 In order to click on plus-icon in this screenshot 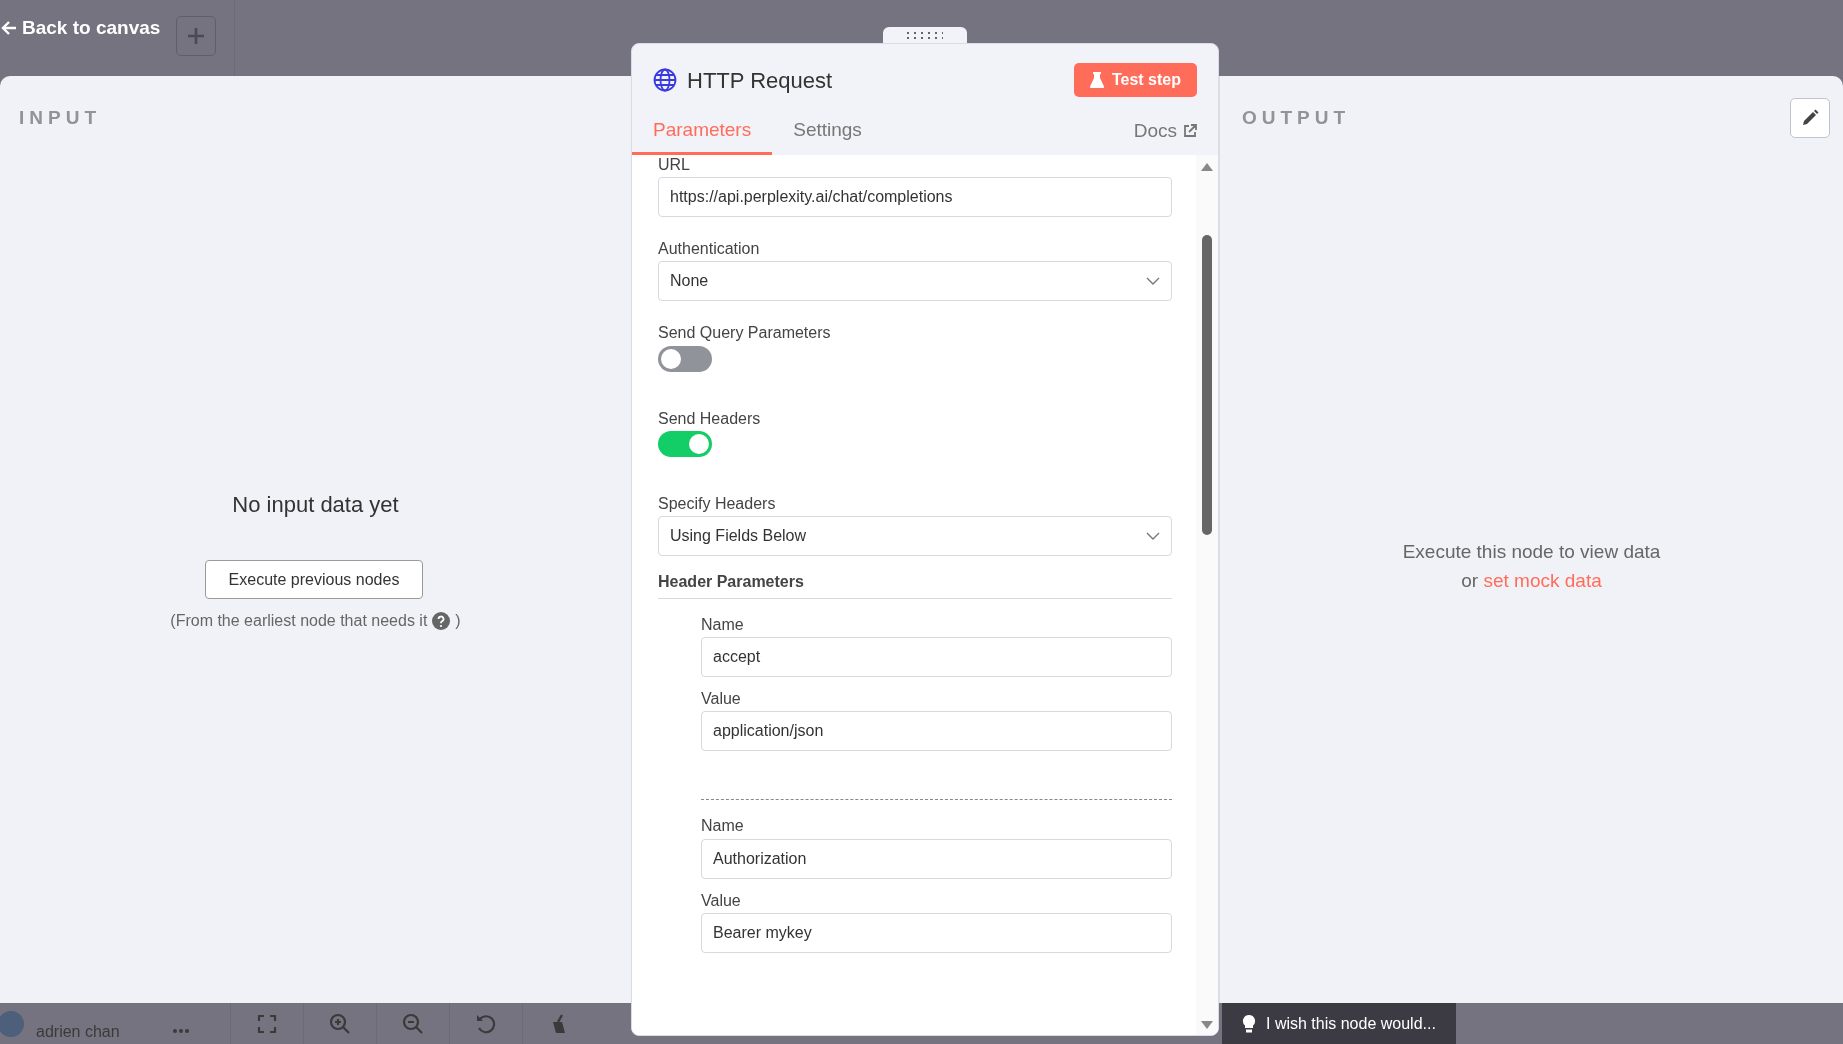, I will do `click(196, 36)`.